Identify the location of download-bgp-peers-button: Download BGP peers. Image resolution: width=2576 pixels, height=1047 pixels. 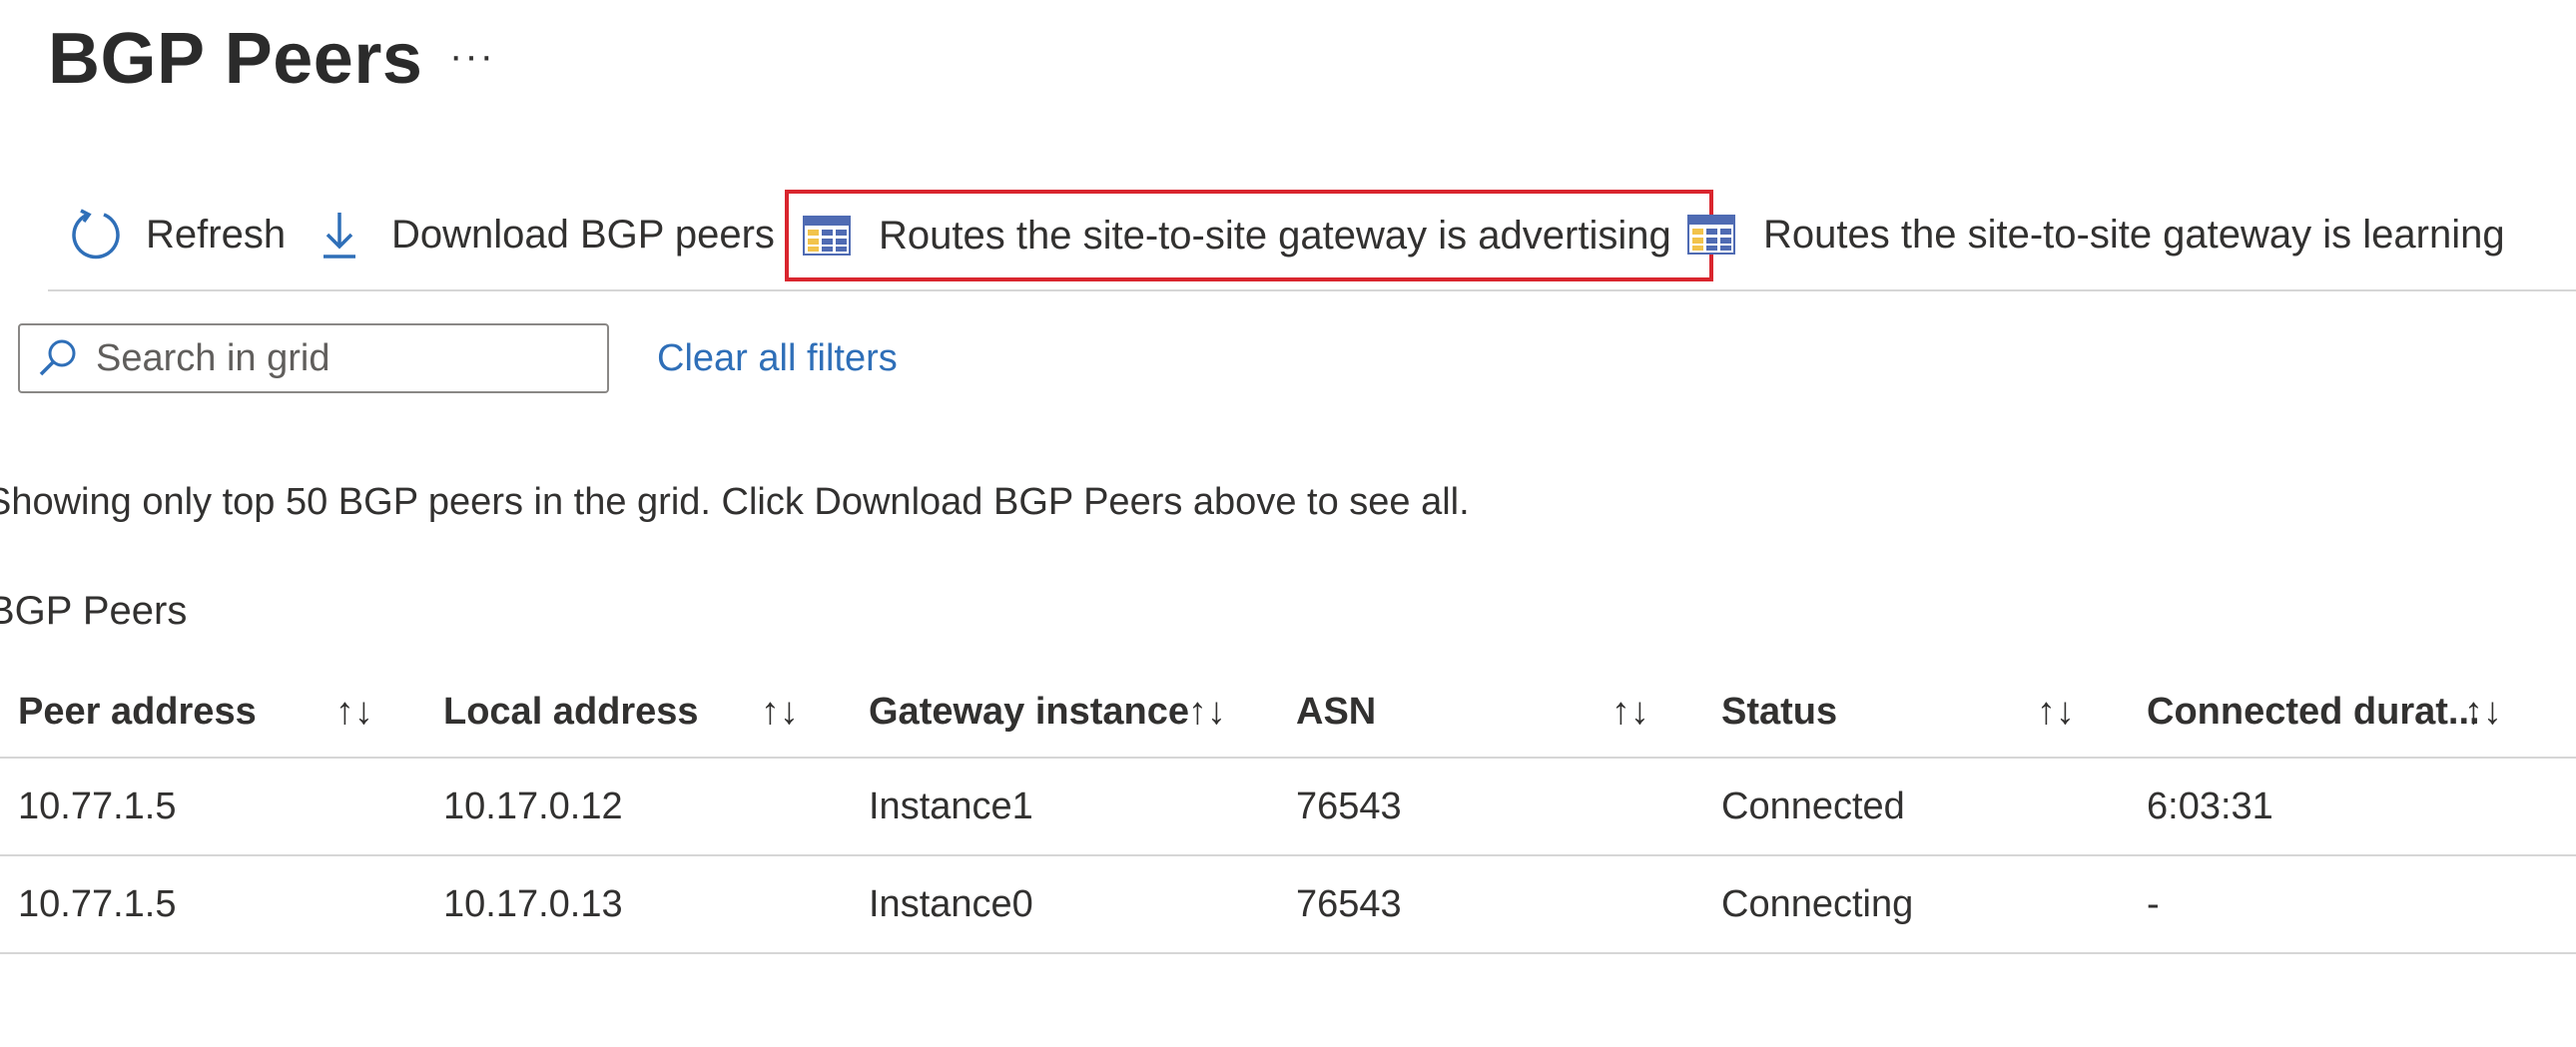
(546, 234).